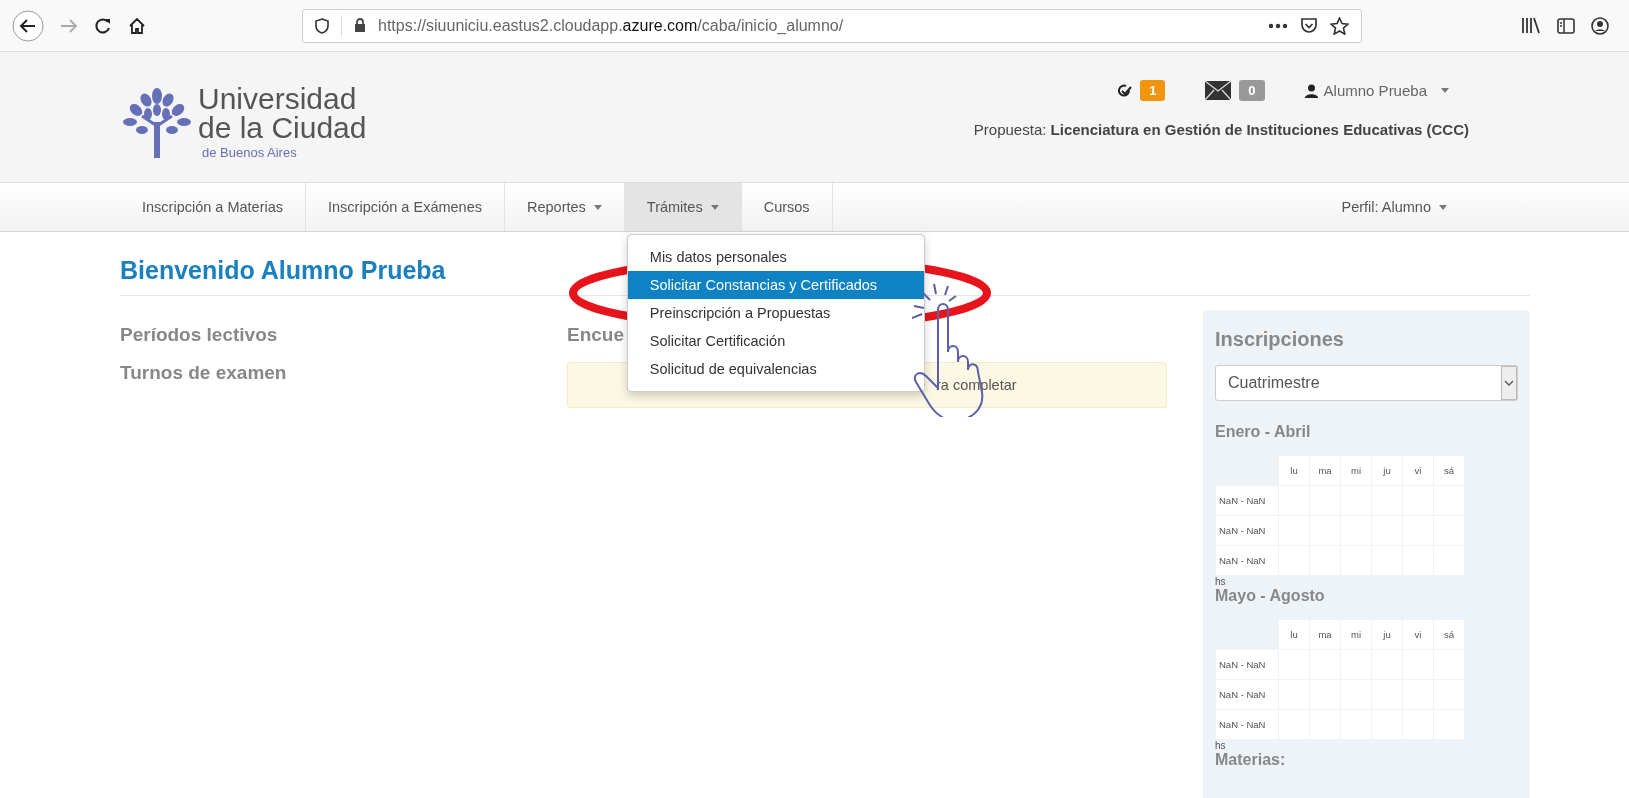 The width and height of the screenshot is (1629, 798). What do you see at coordinates (1376, 90) in the screenshot?
I see `user-menu: Alumno Prueba` at bounding box center [1376, 90].